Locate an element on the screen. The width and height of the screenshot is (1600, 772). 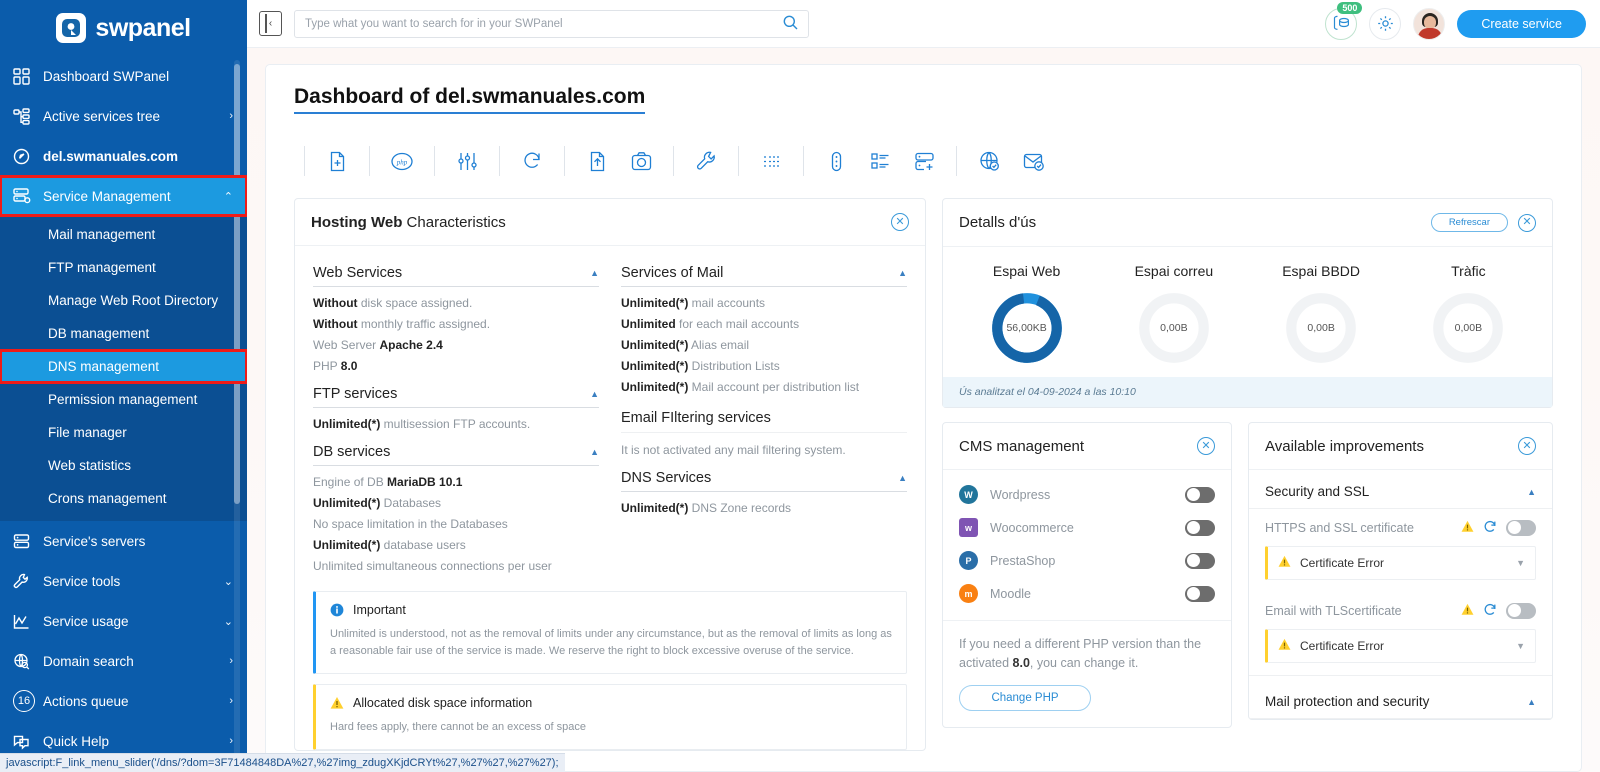
sidebar-scrollbar-thumb is located at coordinates (237, 284).